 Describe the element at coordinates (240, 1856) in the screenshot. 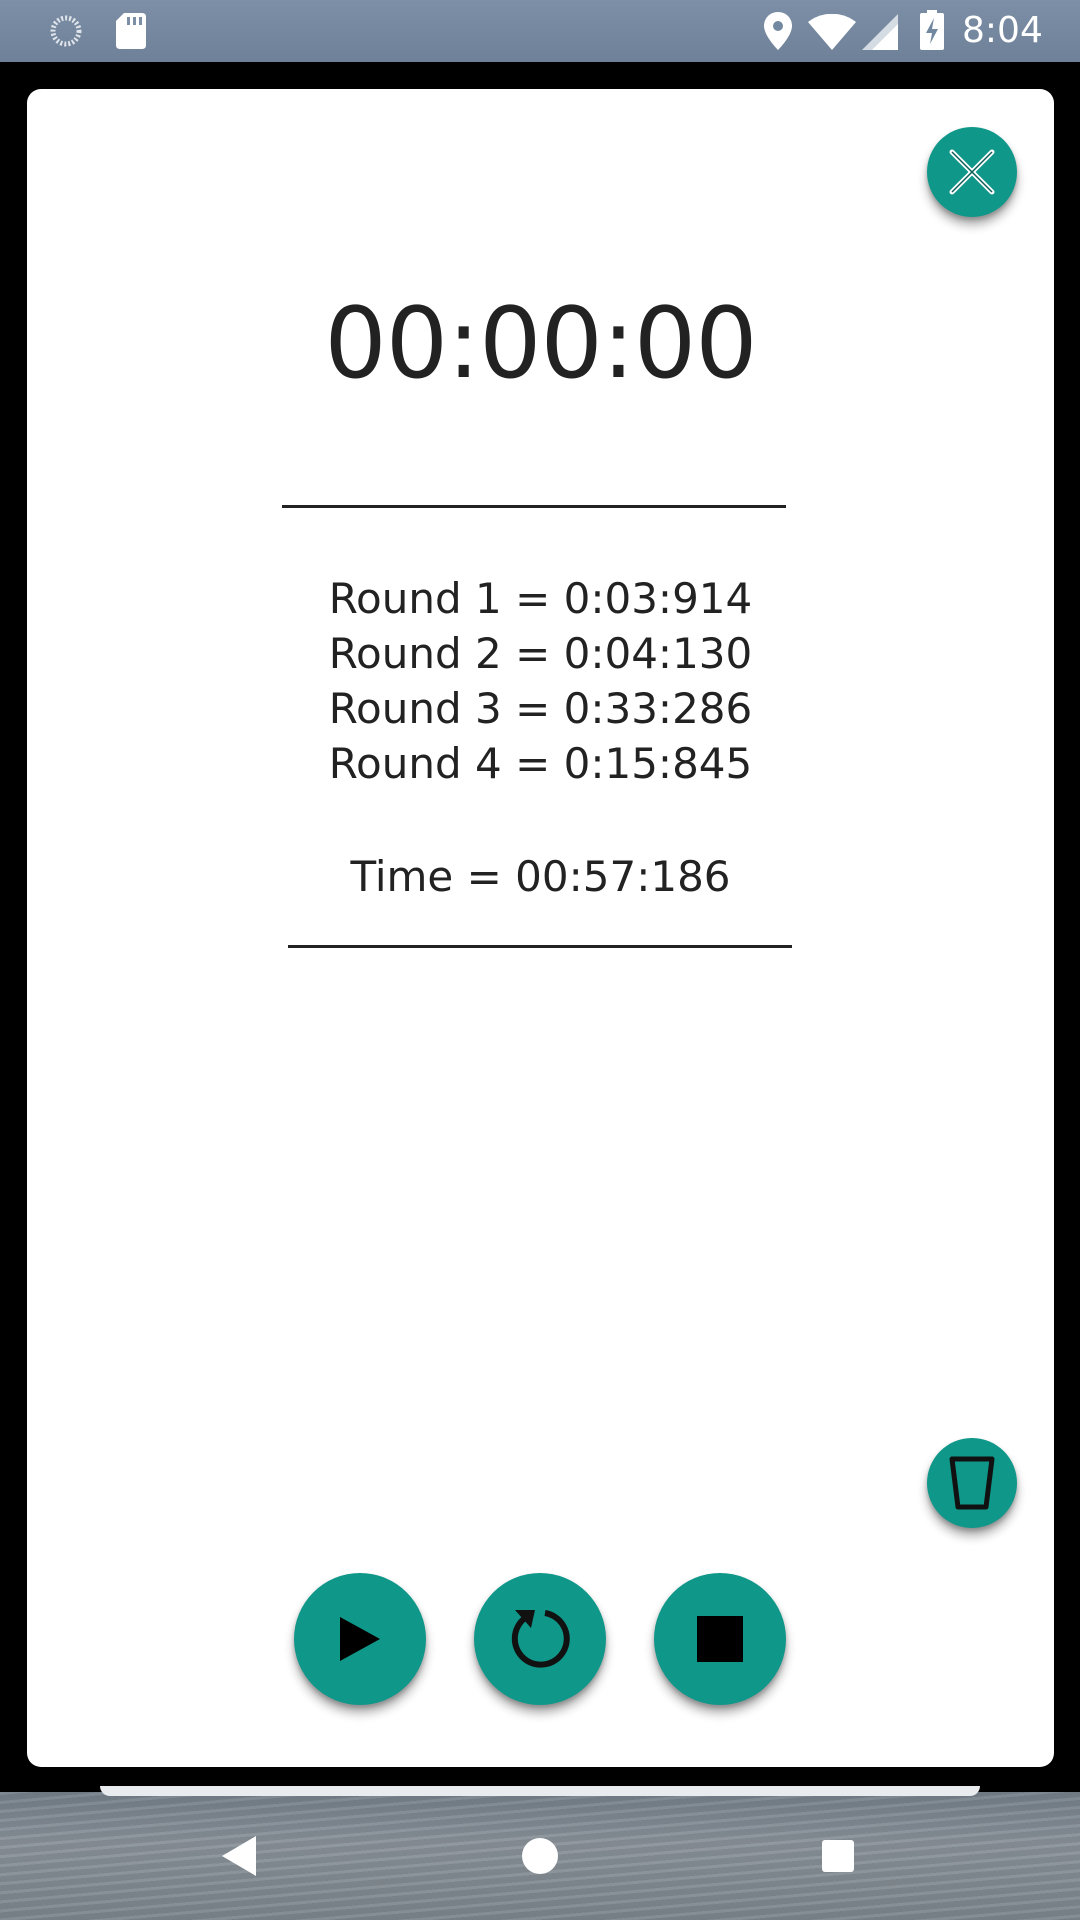

I see `back-icon` at that location.